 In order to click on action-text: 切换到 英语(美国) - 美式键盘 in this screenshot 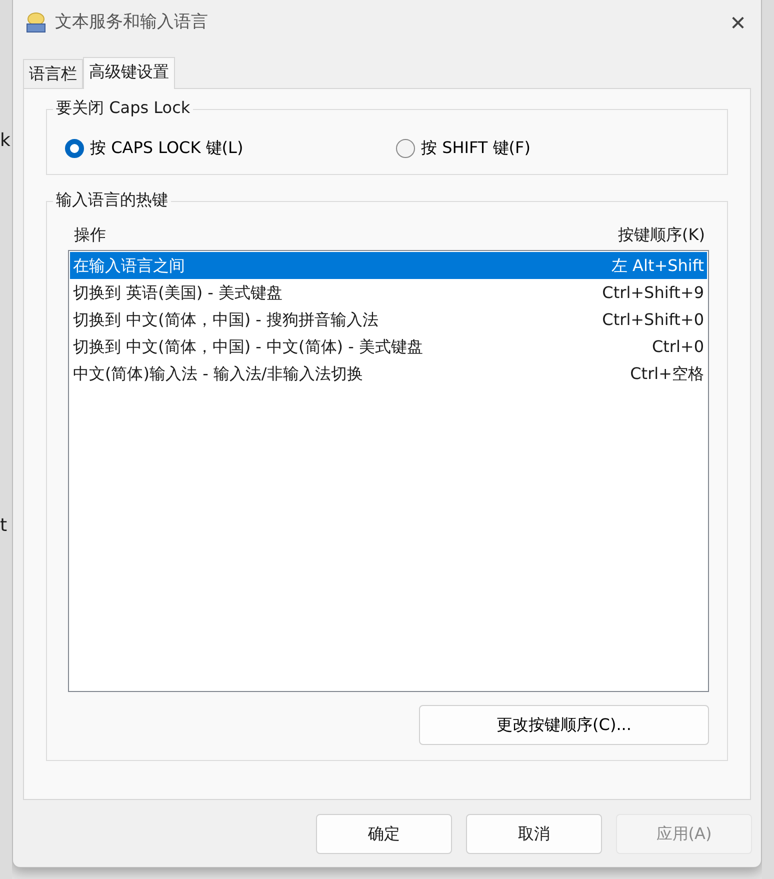, I will do `click(178, 293)`.